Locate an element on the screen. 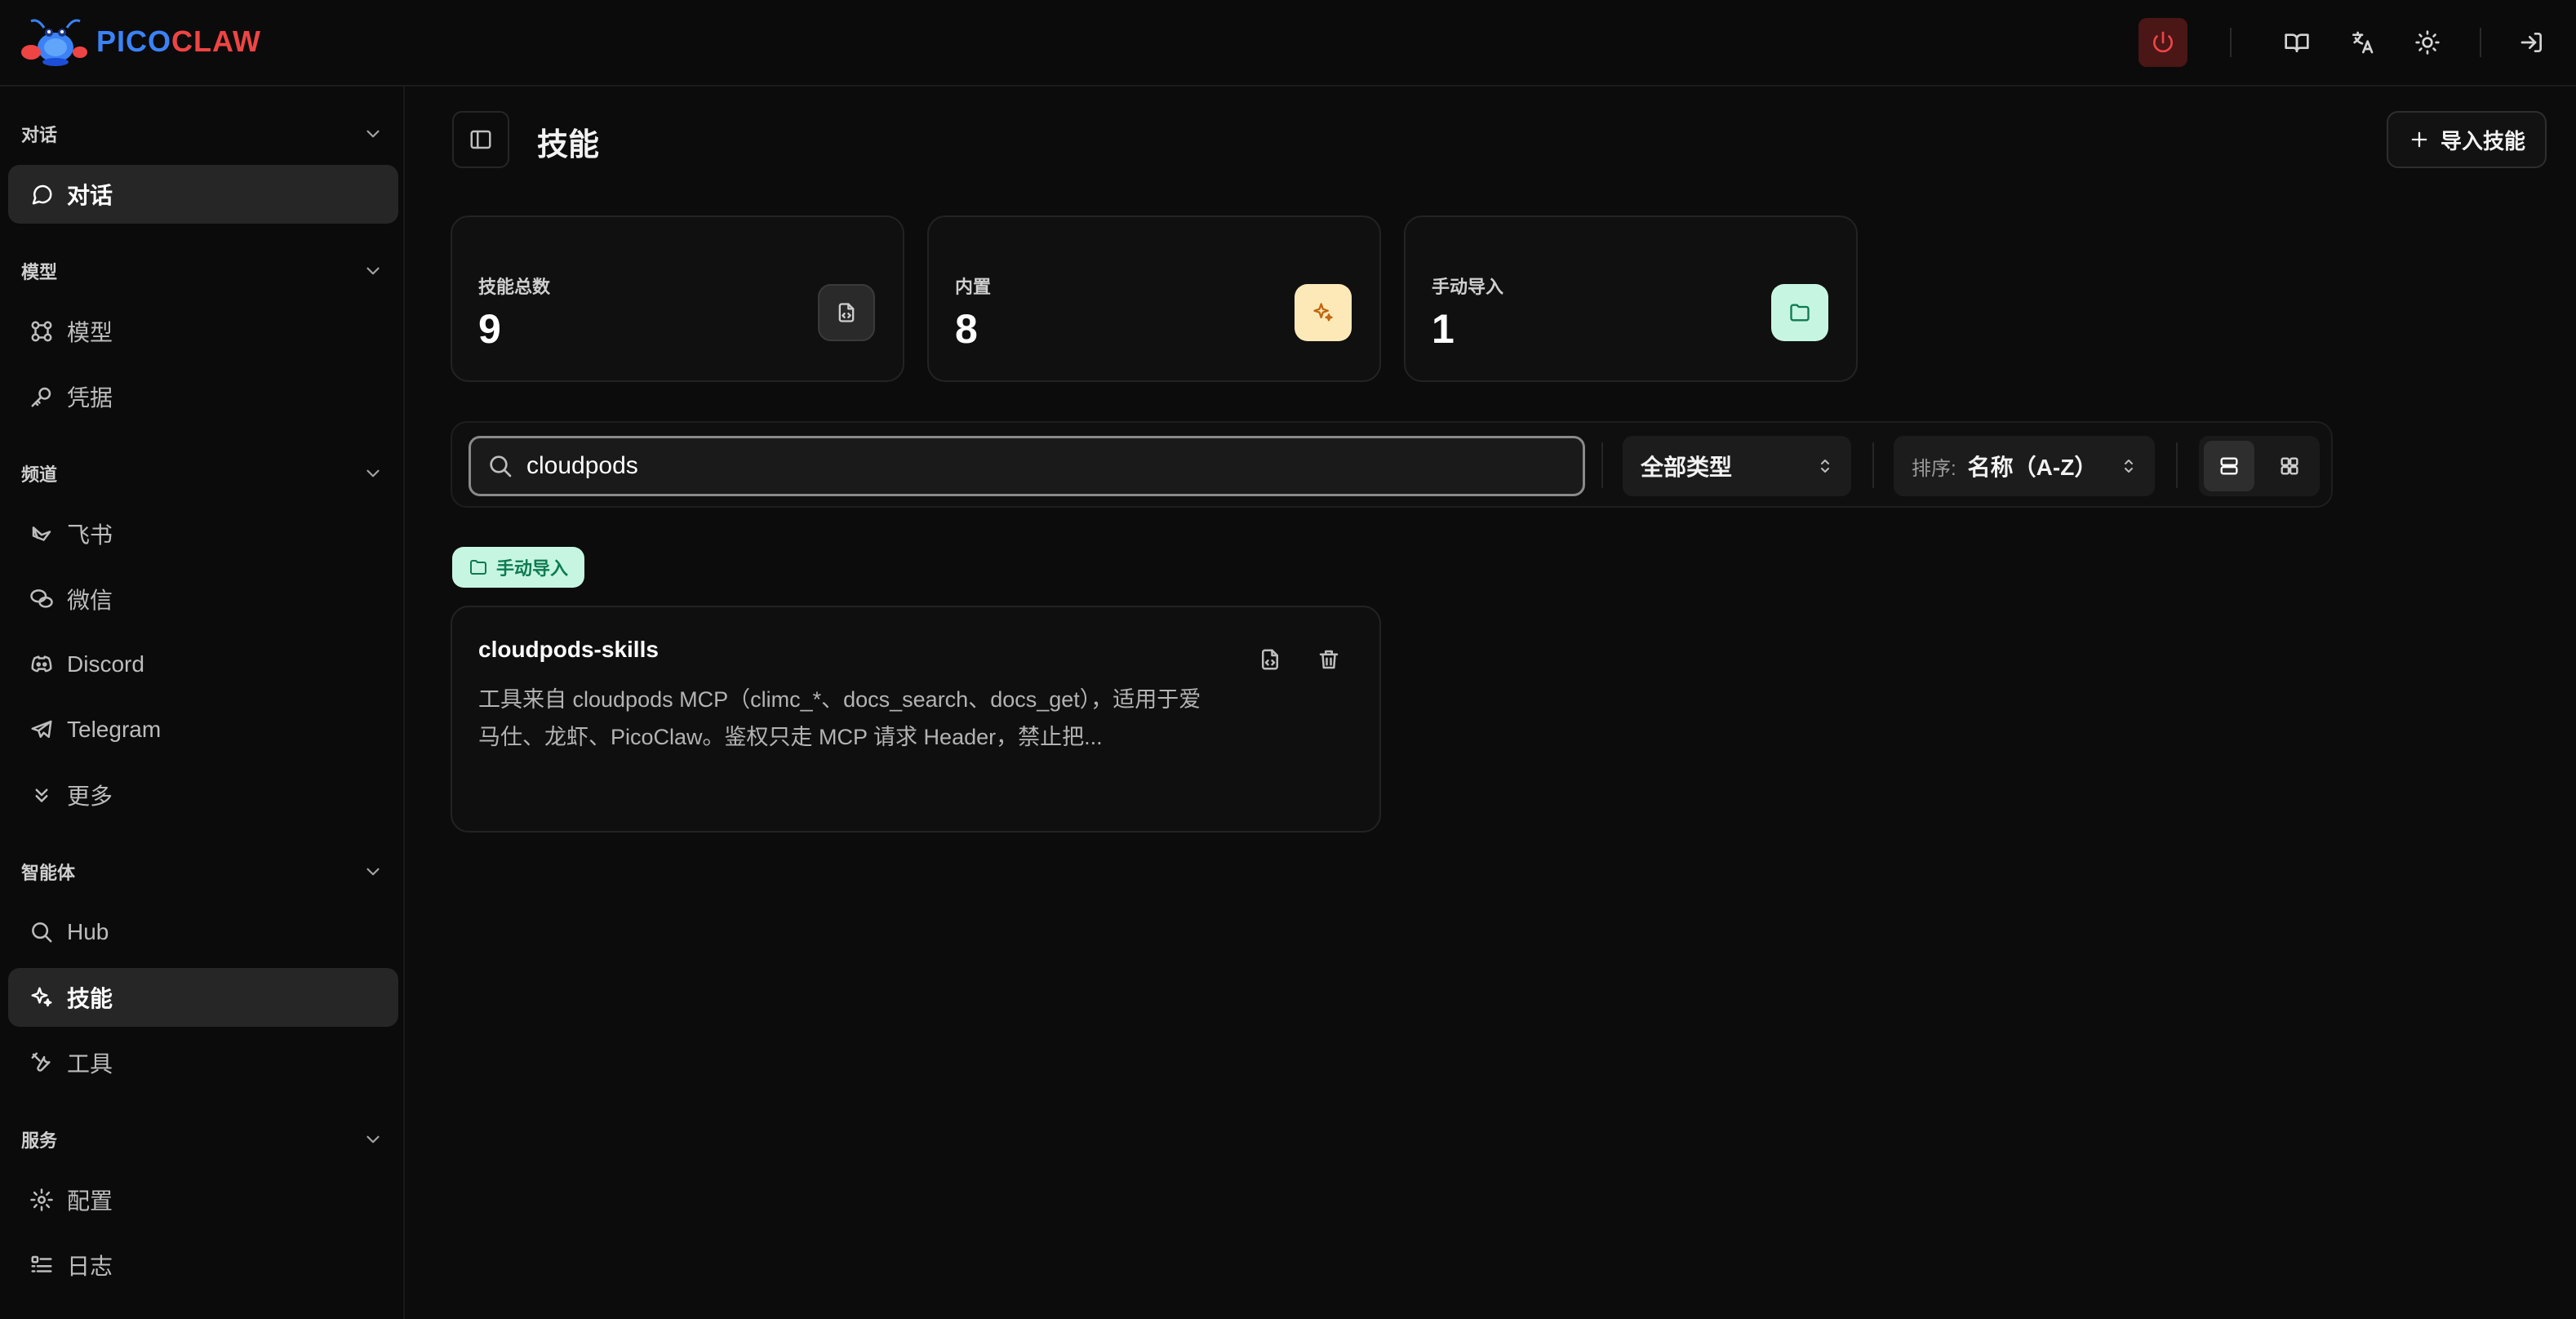  list-view-button is located at coordinates (2229, 466).